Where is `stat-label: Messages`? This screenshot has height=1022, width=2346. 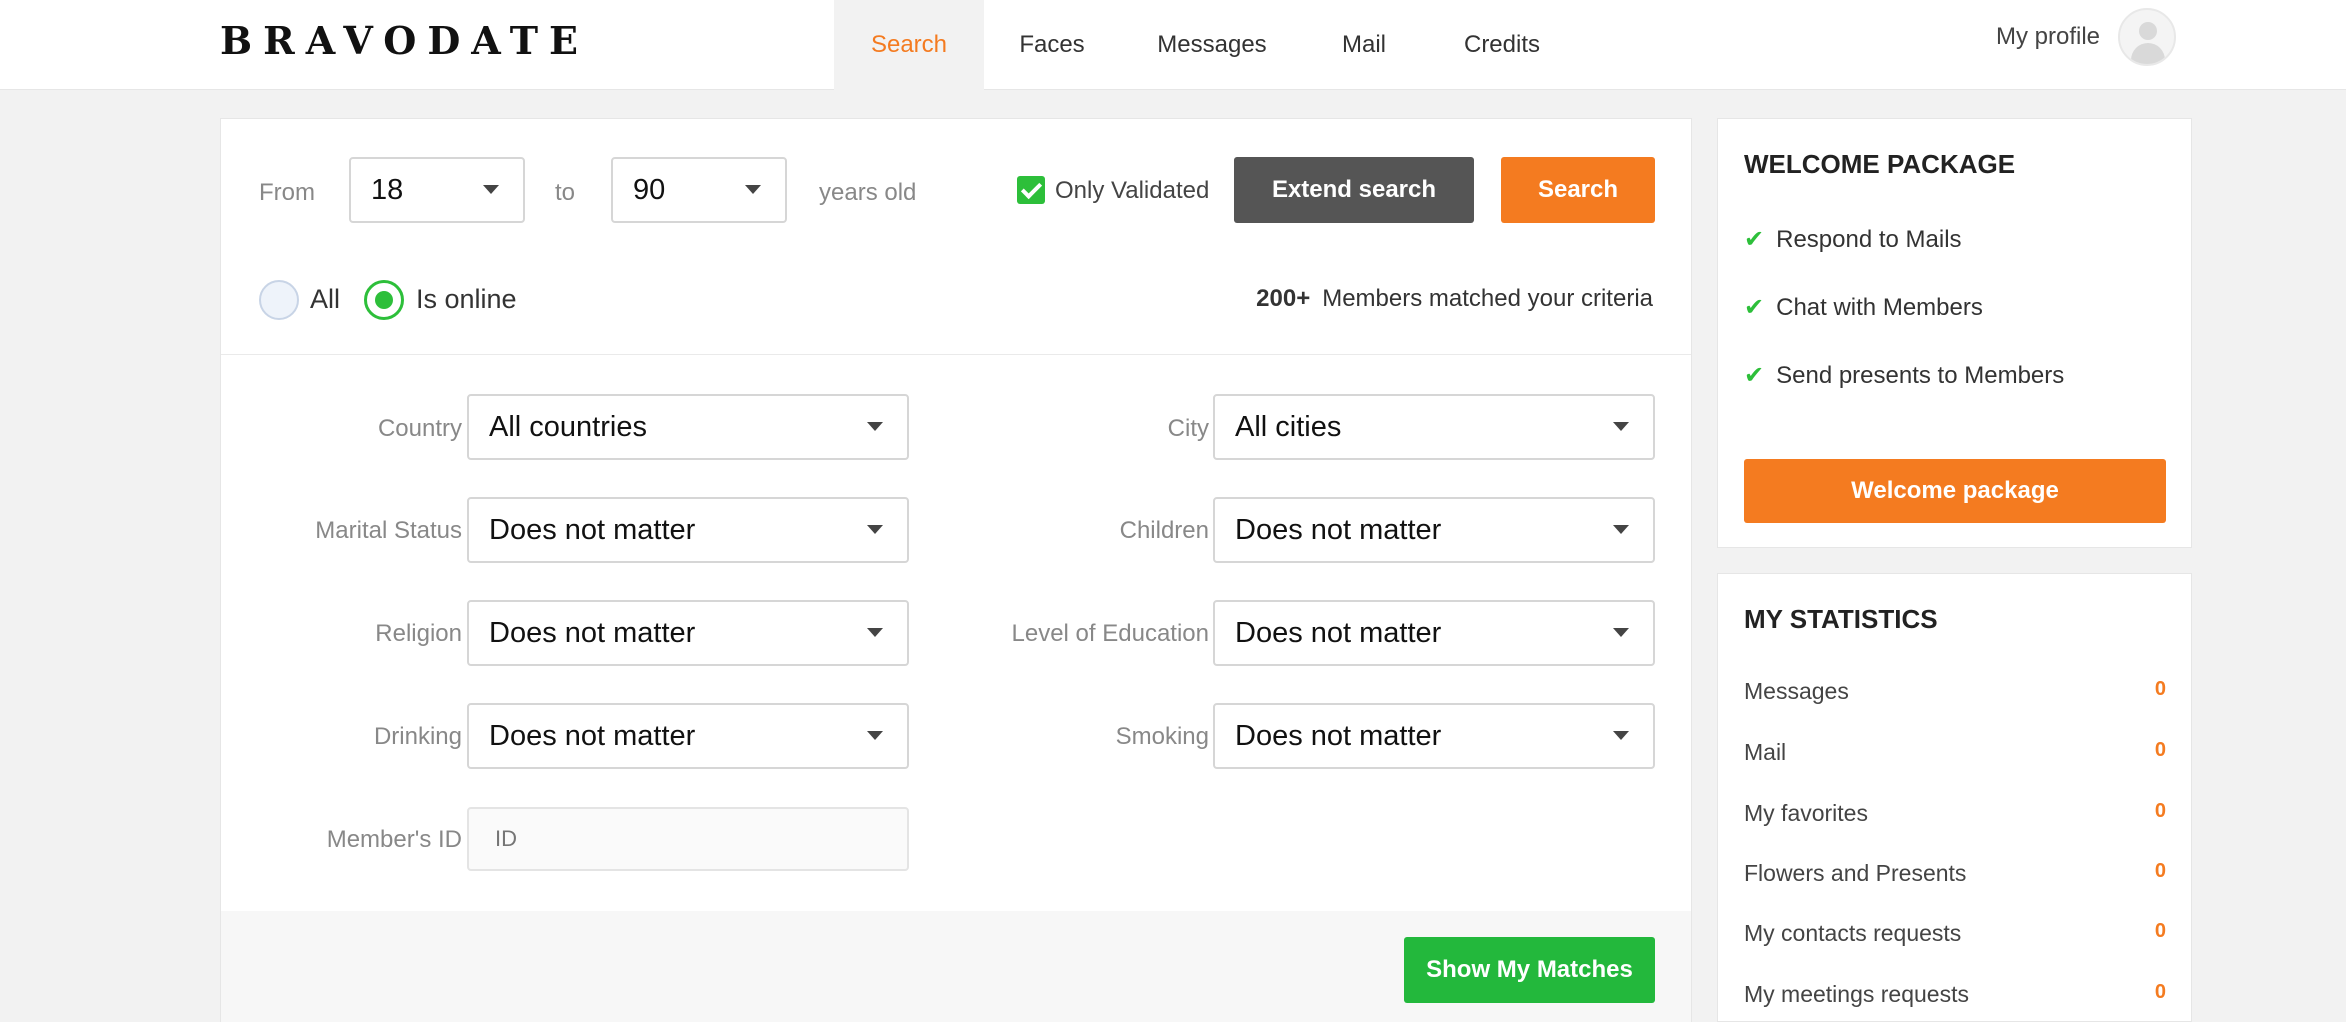
stat-label: Messages is located at coordinates (1796, 691).